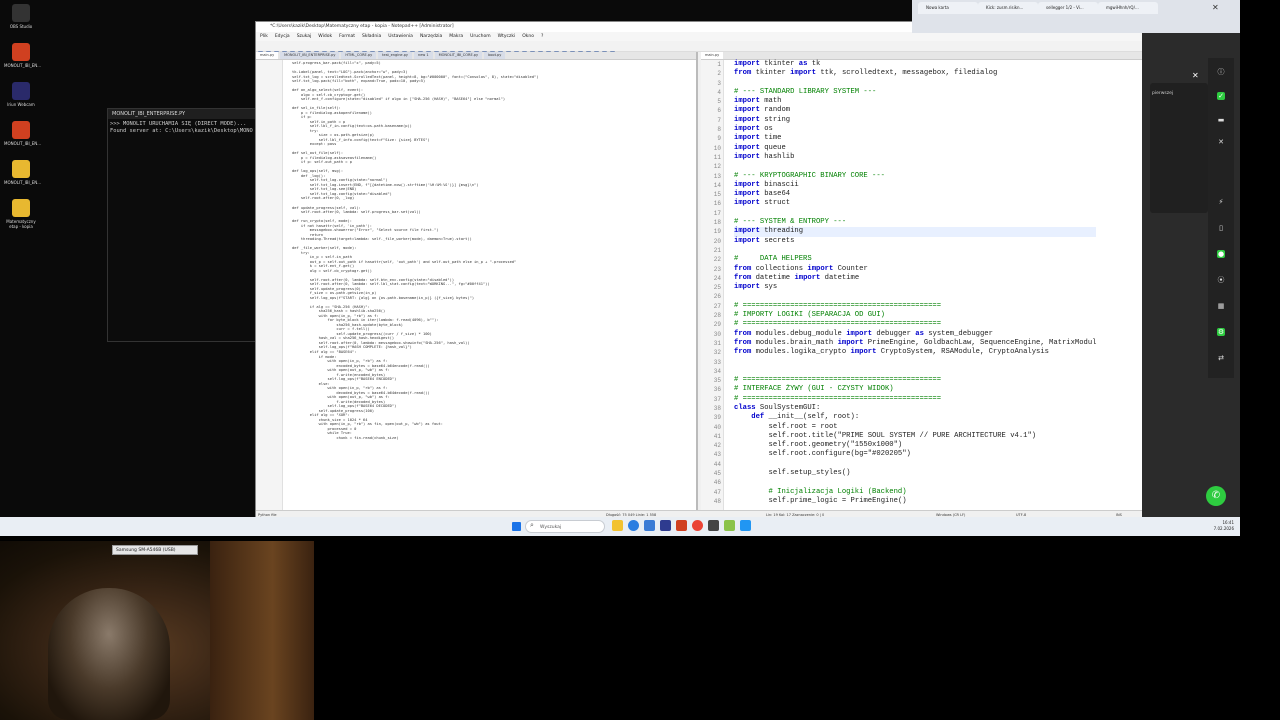  I want to click on code-line: # DATA HELPERS, so click(915, 259).